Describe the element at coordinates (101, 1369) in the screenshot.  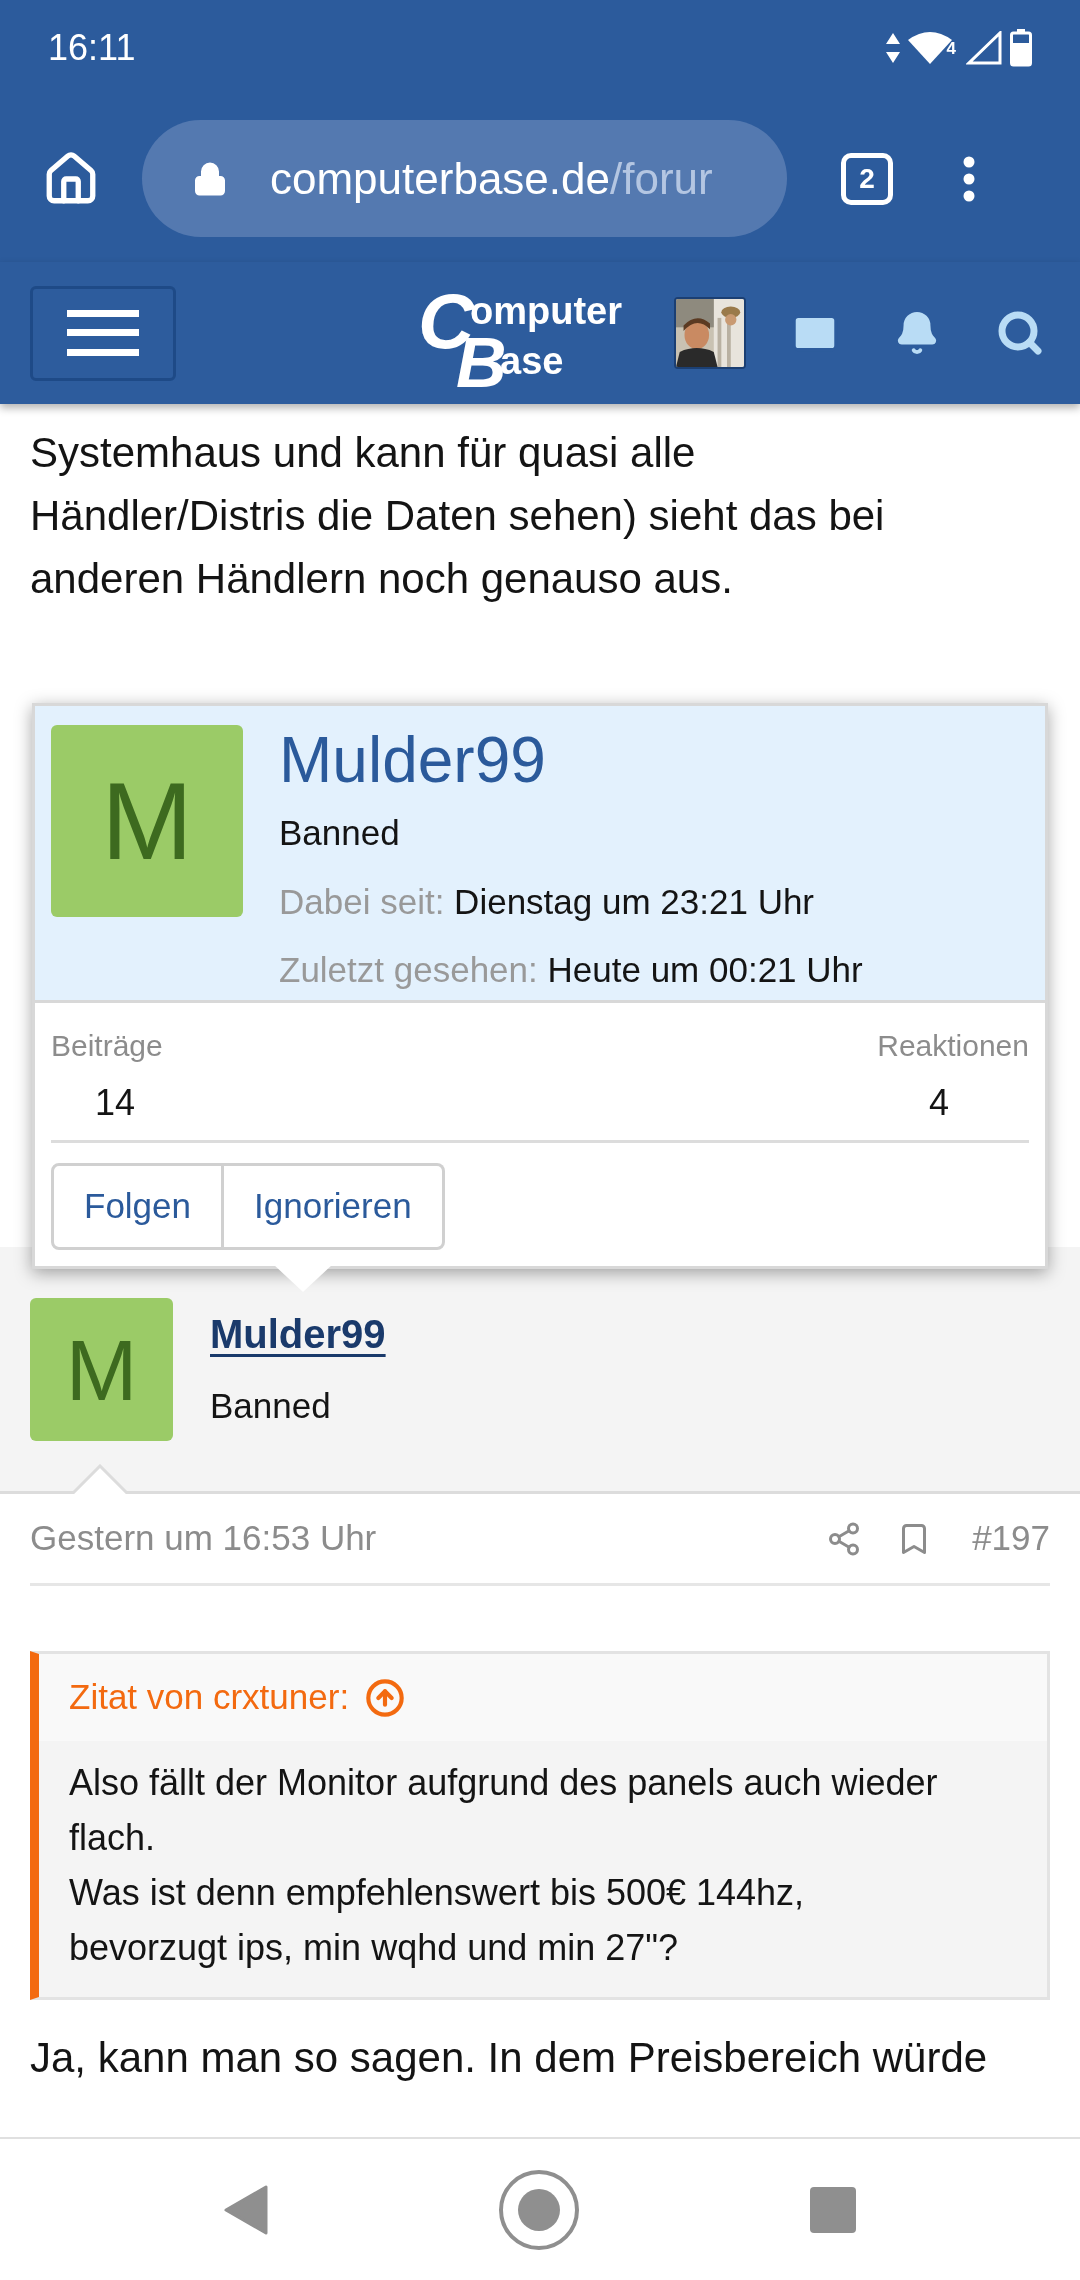
I see `author-avatar: M` at that location.